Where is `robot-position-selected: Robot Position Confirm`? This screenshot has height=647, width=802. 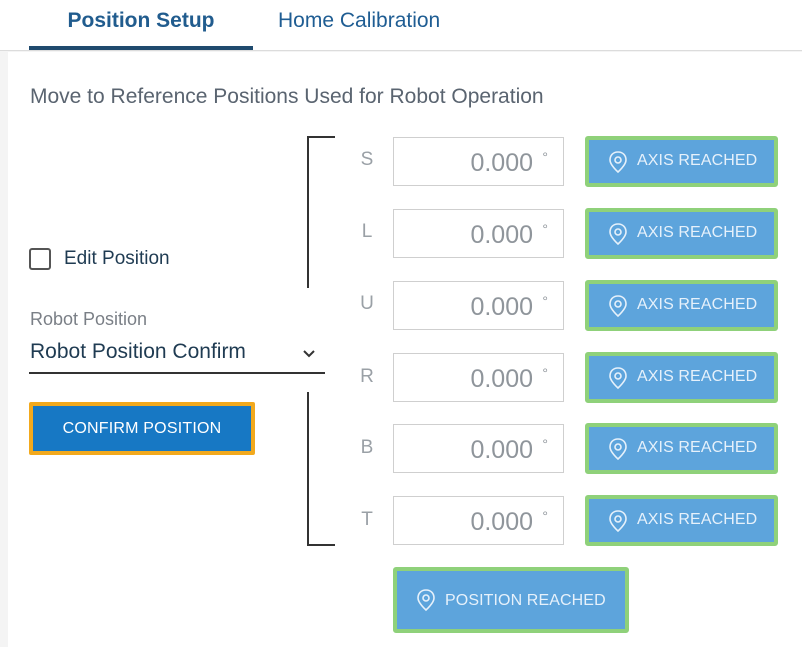 robot-position-selected: Robot Position Confirm is located at coordinates (138, 351).